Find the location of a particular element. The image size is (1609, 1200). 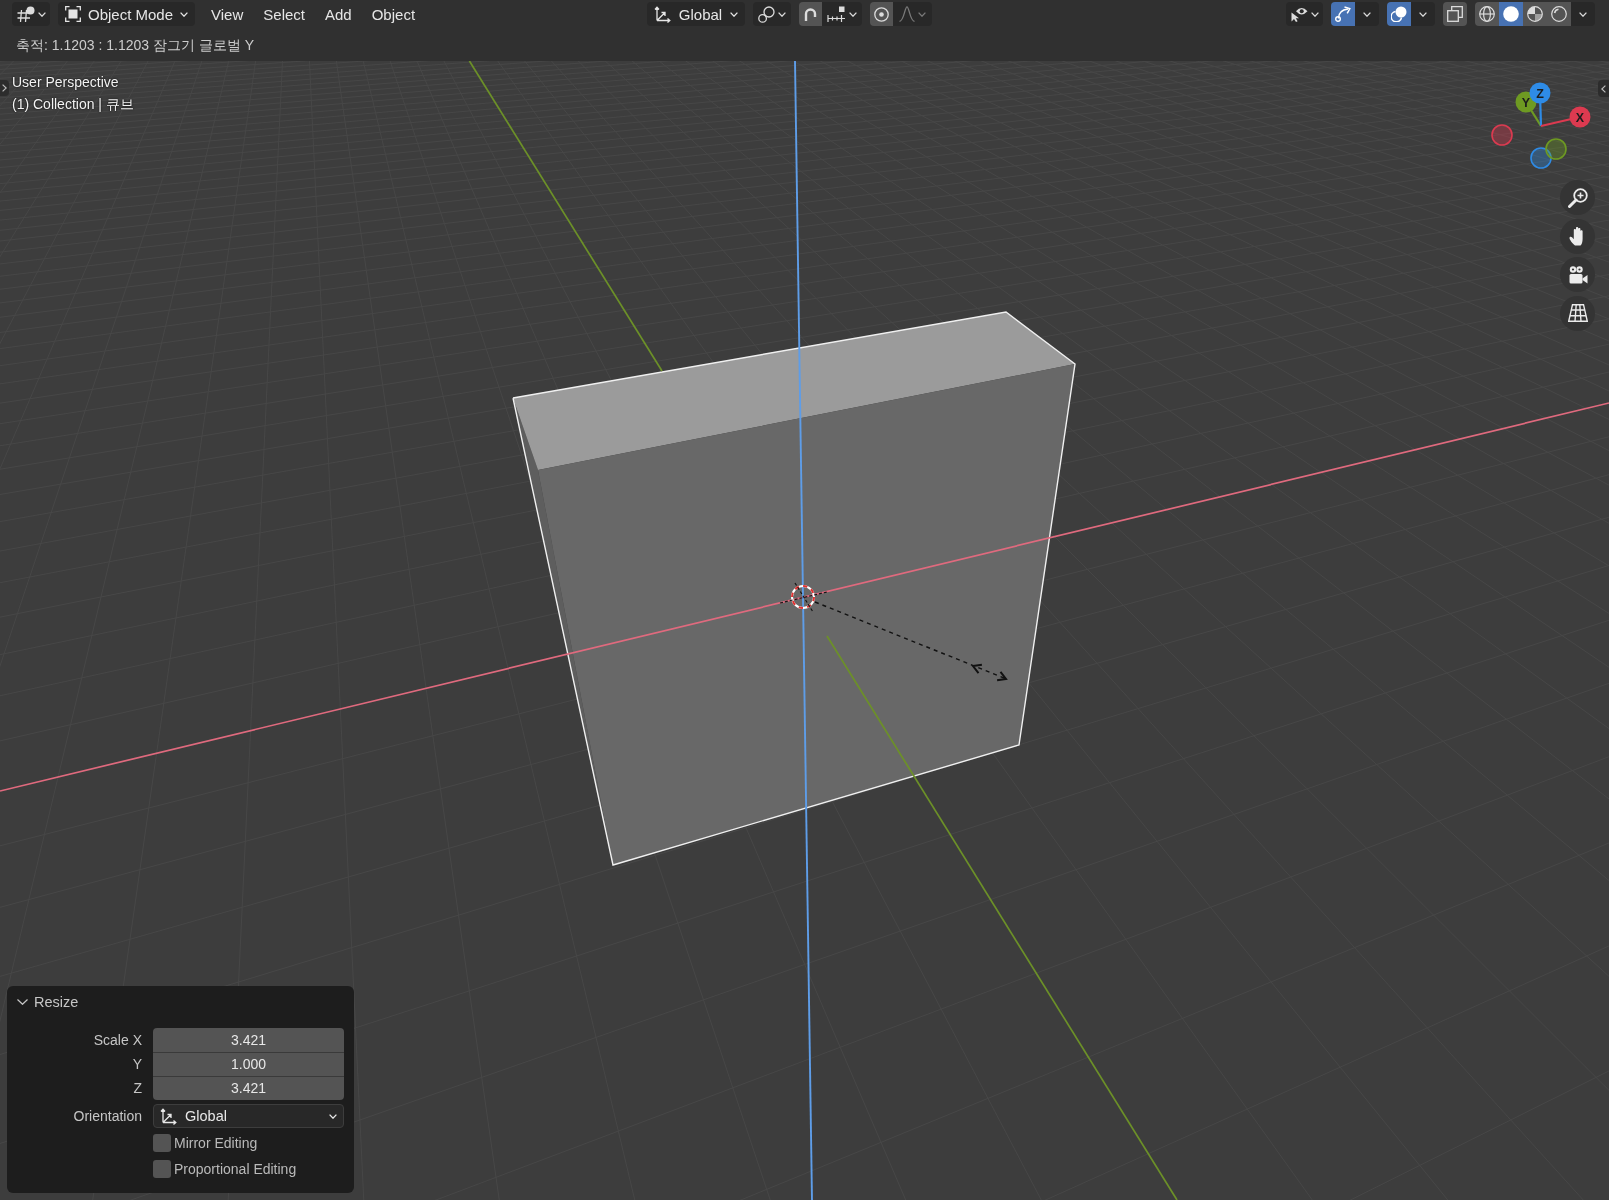

wire-sphere-icon is located at coordinates (1487, 14).